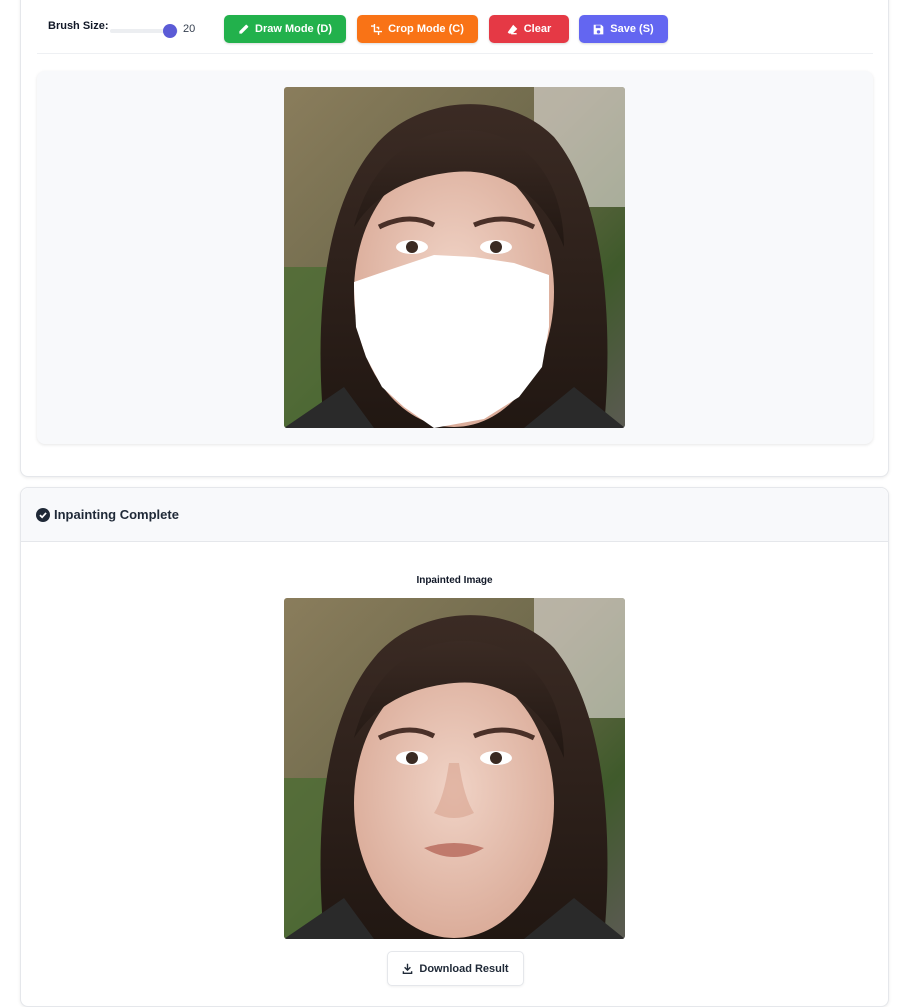  I want to click on brush-size-value: 20, so click(189, 29).